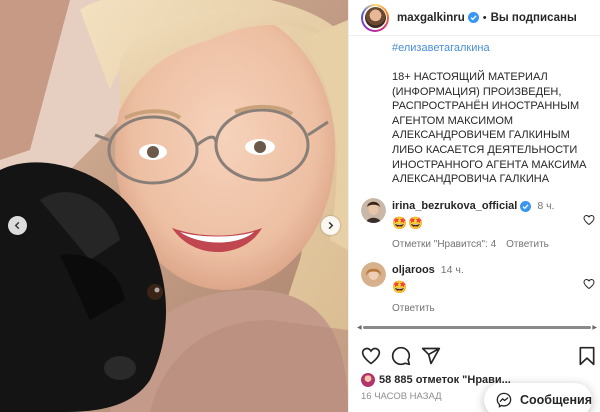 The width and height of the screenshot is (600, 412). I want to click on comment-text: 🤩, so click(400, 287).